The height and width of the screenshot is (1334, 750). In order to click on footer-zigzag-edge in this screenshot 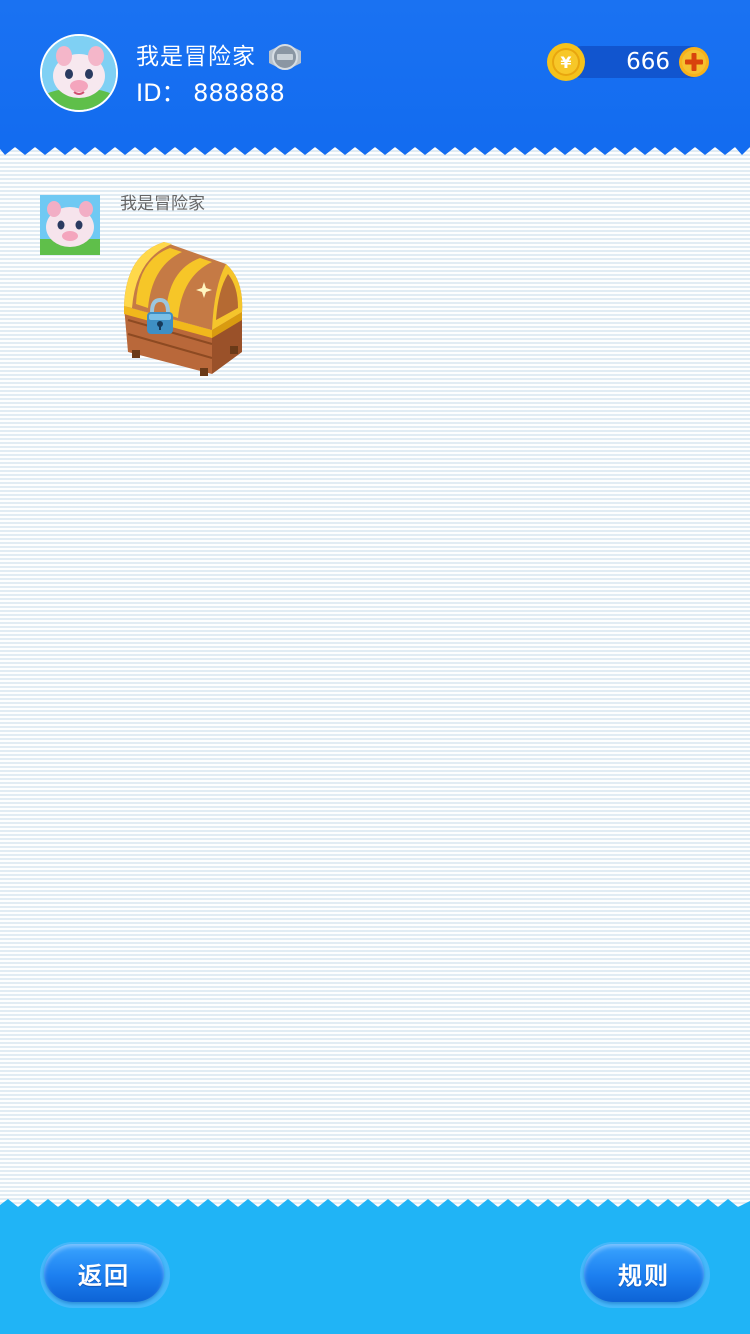, I will do `click(375, 1207)`.